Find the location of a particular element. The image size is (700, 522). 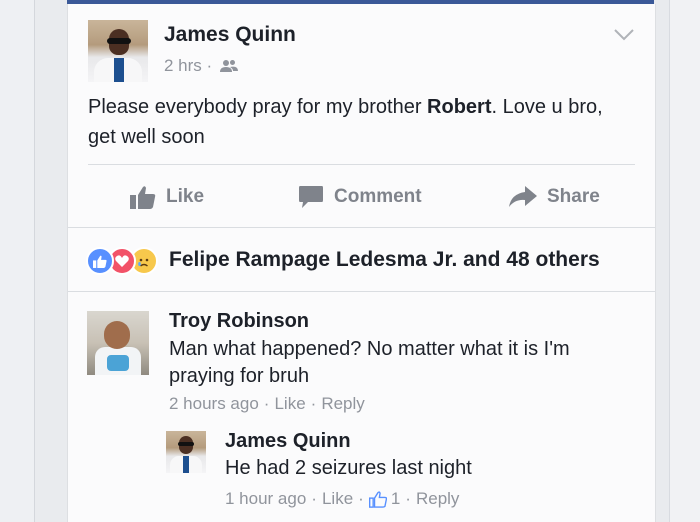

reply-meta: 1 hour ago · Like · 1 · Reply is located at coordinates (342, 499).